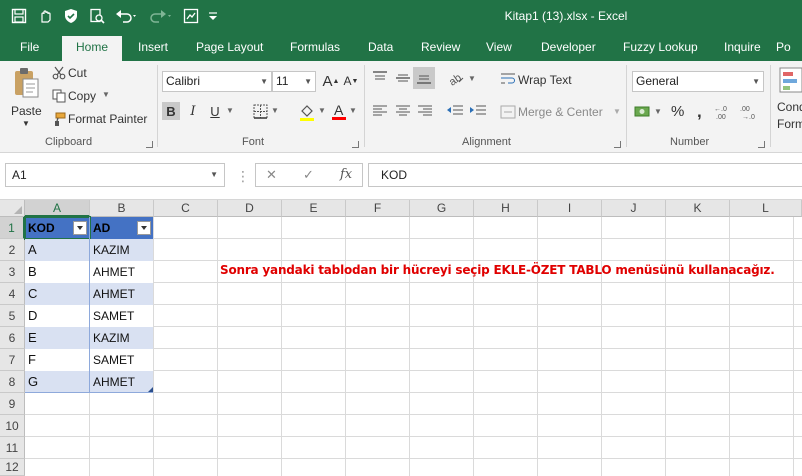 Image resolution: width=802 pixels, height=476 pixels. What do you see at coordinates (12, 316) in the screenshot?
I see `row-header-5: 5` at bounding box center [12, 316].